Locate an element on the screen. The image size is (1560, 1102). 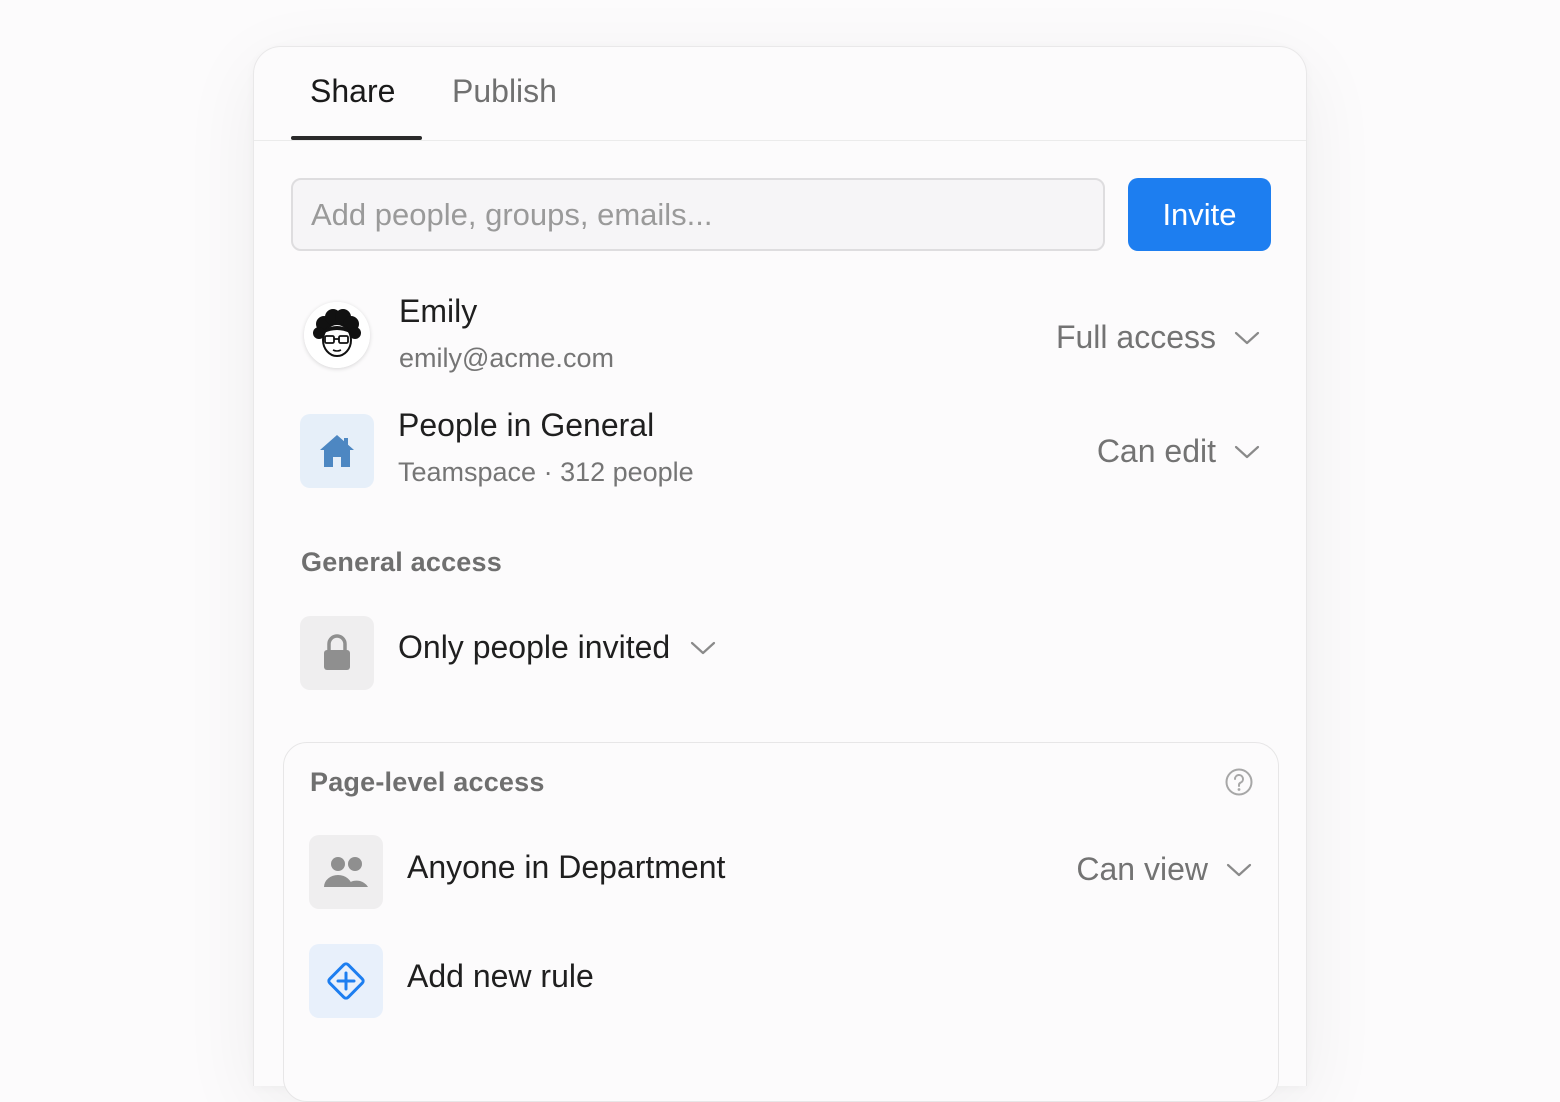
group-icon is located at coordinates (346, 872).